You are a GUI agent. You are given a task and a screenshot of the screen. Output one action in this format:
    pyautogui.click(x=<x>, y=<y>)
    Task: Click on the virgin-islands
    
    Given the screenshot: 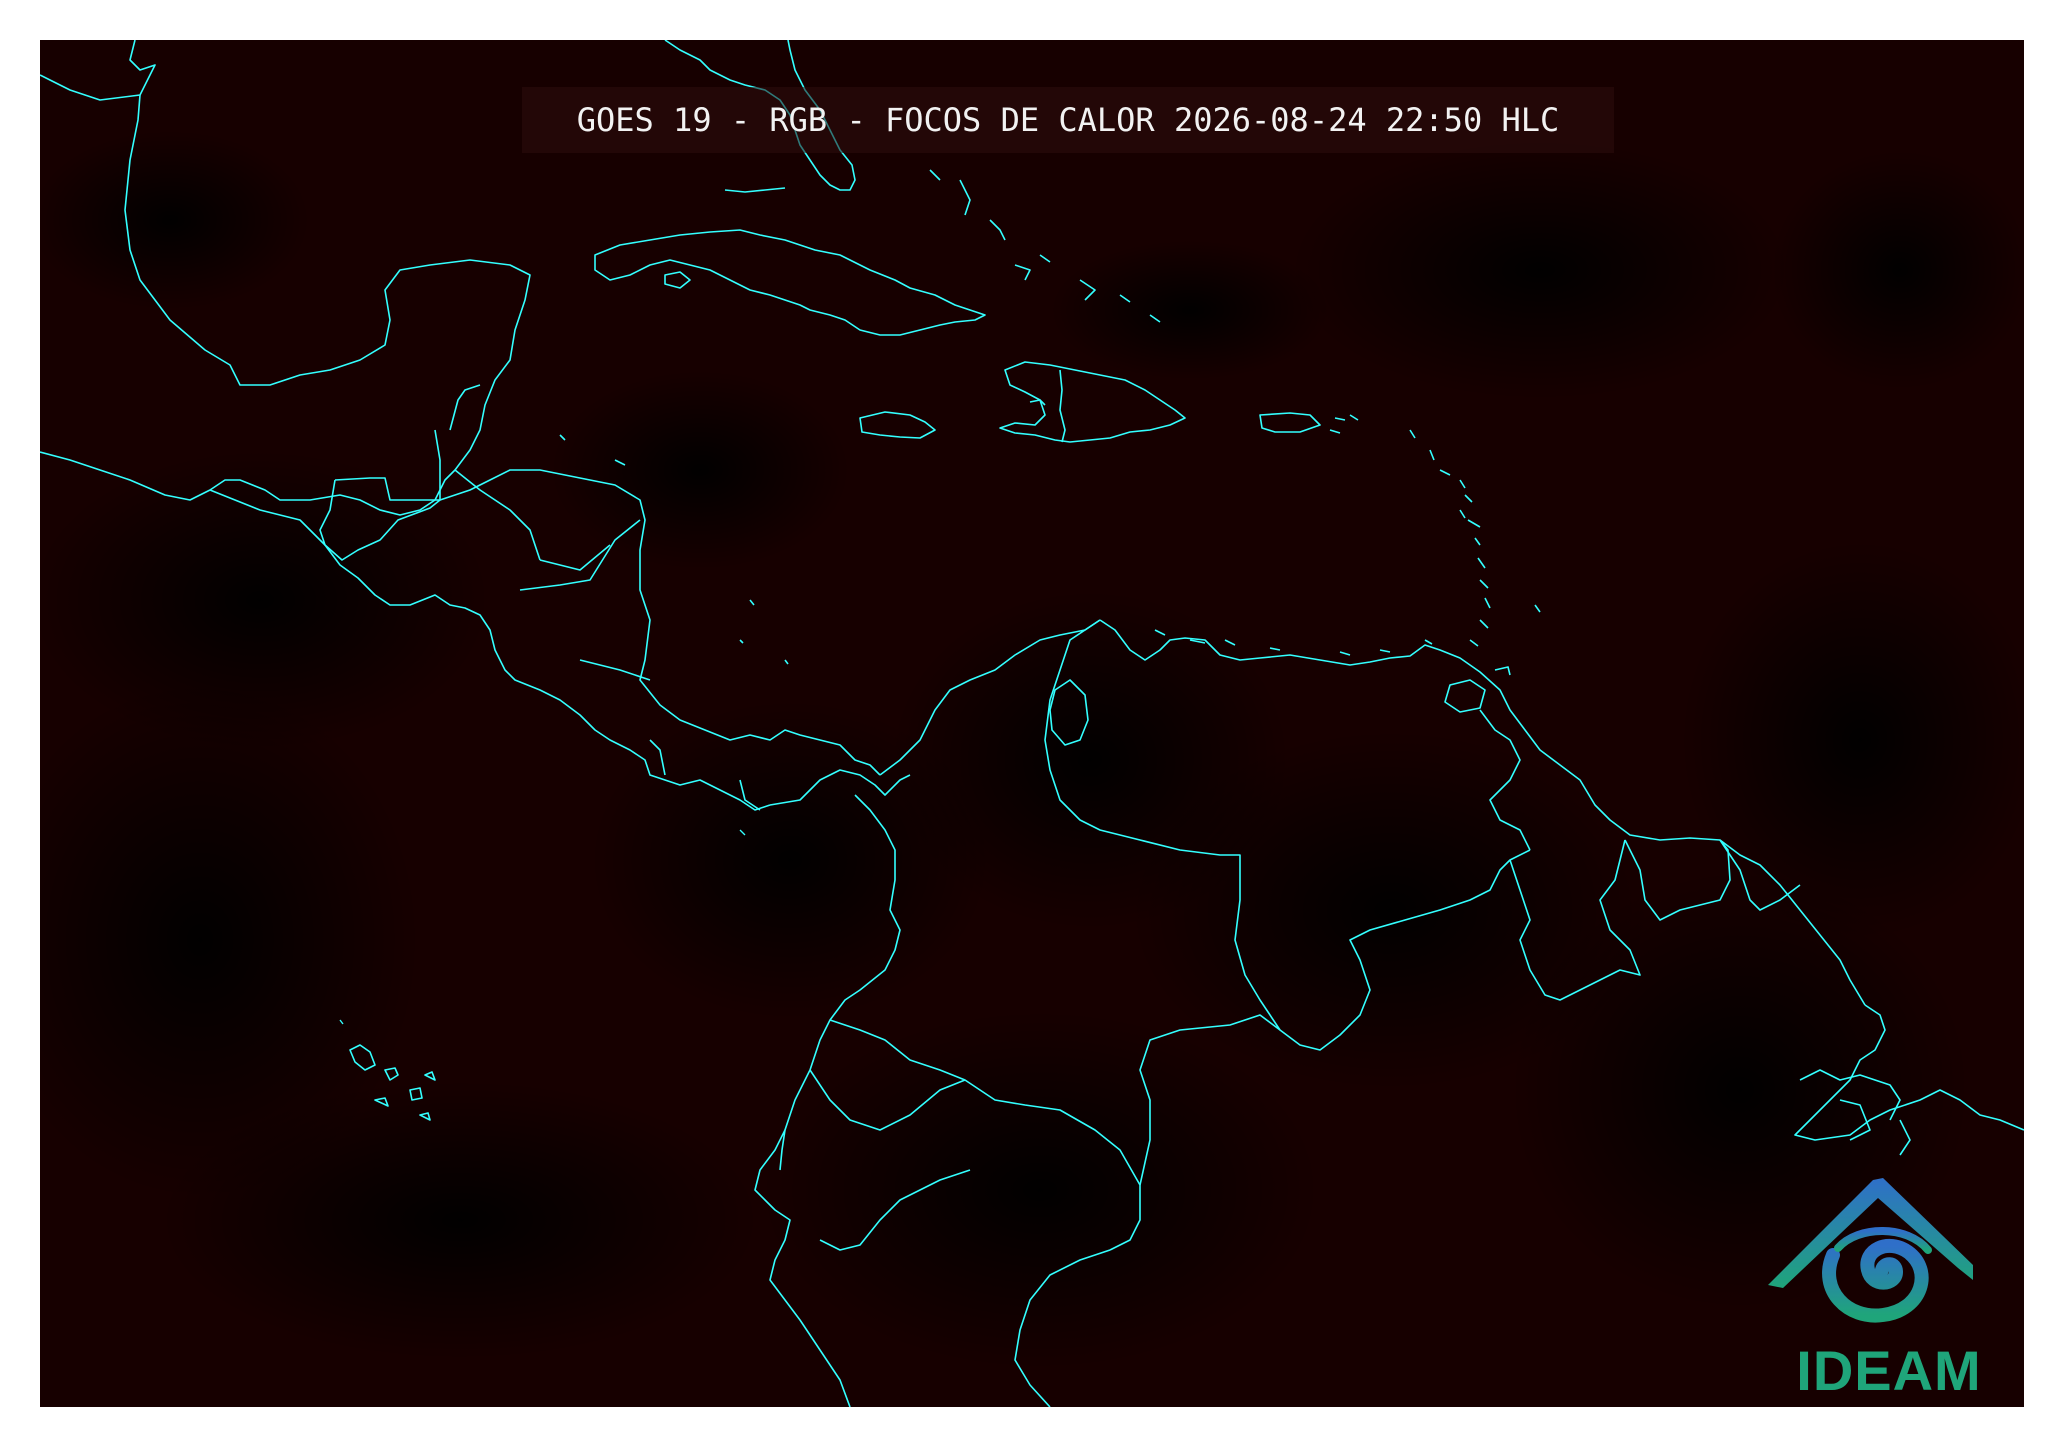 What is the action you would take?
    pyautogui.click(x=1344, y=424)
    